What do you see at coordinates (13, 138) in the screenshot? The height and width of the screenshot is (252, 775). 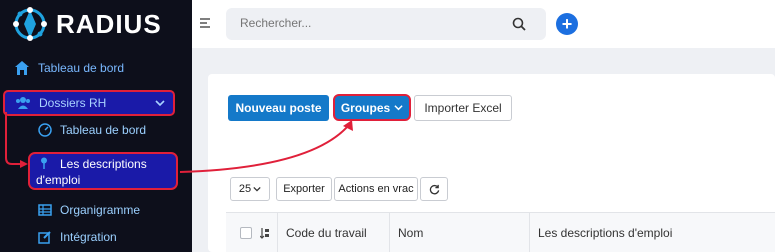 I see `annotation-arrow-down` at bounding box center [13, 138].